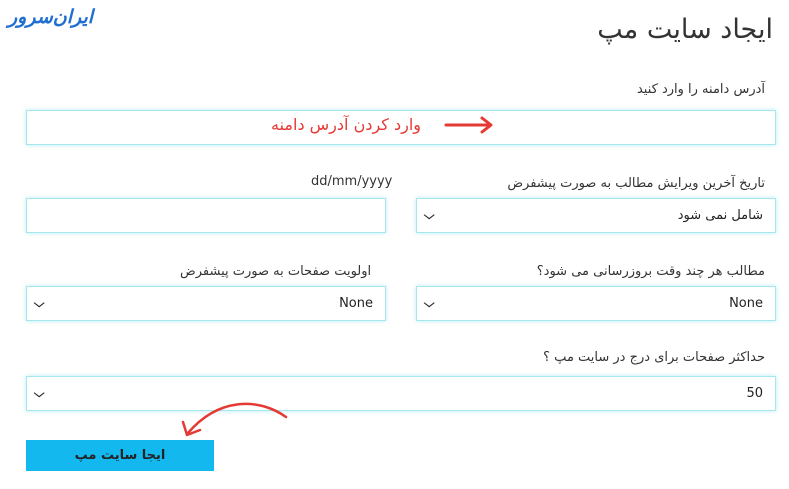  What do you see at coordinates (654, 357) in the screenshot?
I see `max-pages-label: حداکثر صفحات برای درج در سایت مپ ؟` at bounding box center [654, 357].